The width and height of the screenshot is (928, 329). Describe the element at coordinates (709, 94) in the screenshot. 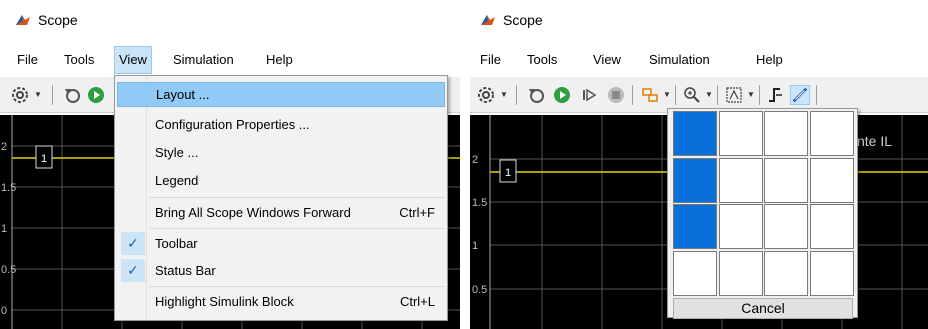

I see `zoom-dropdown-icon: ▼` at that location.